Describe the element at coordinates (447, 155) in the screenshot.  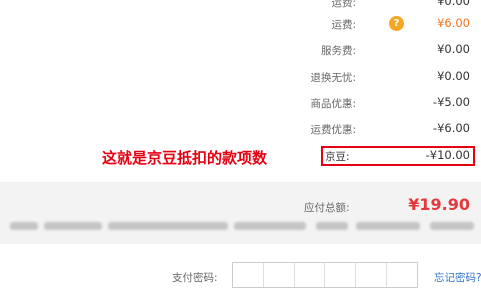
I see `jd-bean-value: -¥10.00` at that location.